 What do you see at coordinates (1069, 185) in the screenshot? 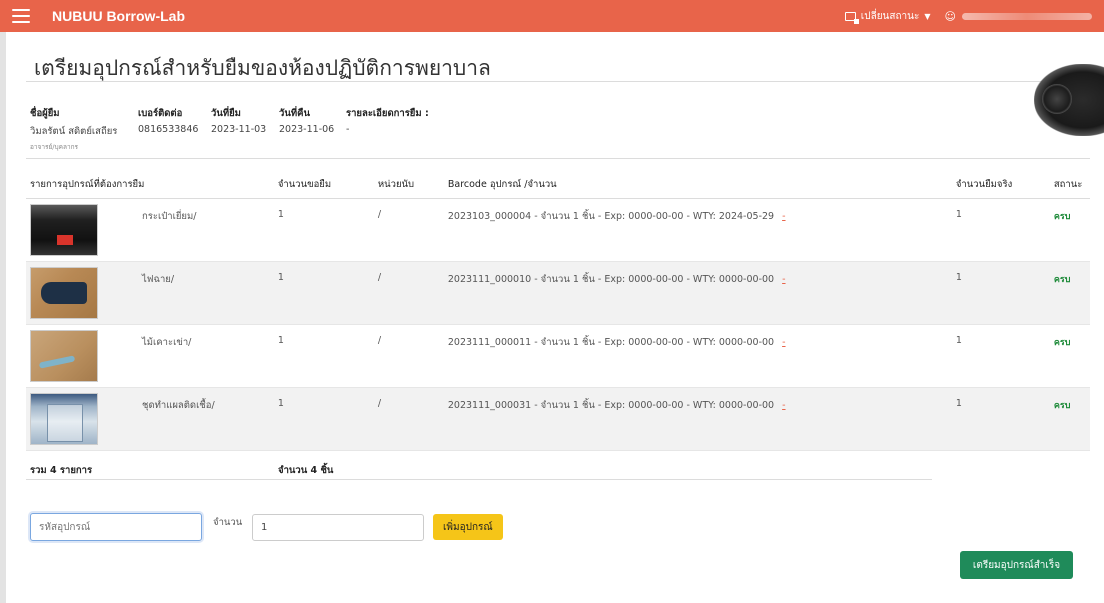
I see `col-status: สถานะ` at bounding box center [1069, 185].